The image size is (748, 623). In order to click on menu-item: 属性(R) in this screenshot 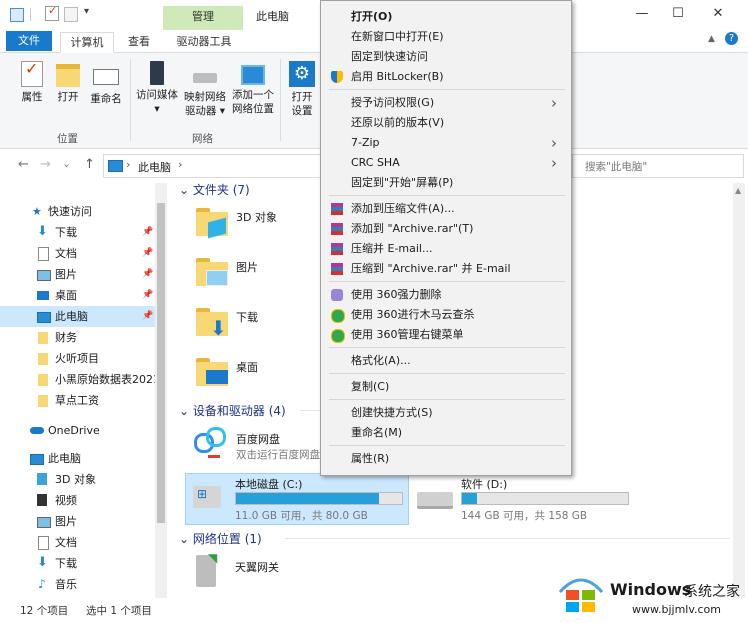, I will do `click(446, 459)`.